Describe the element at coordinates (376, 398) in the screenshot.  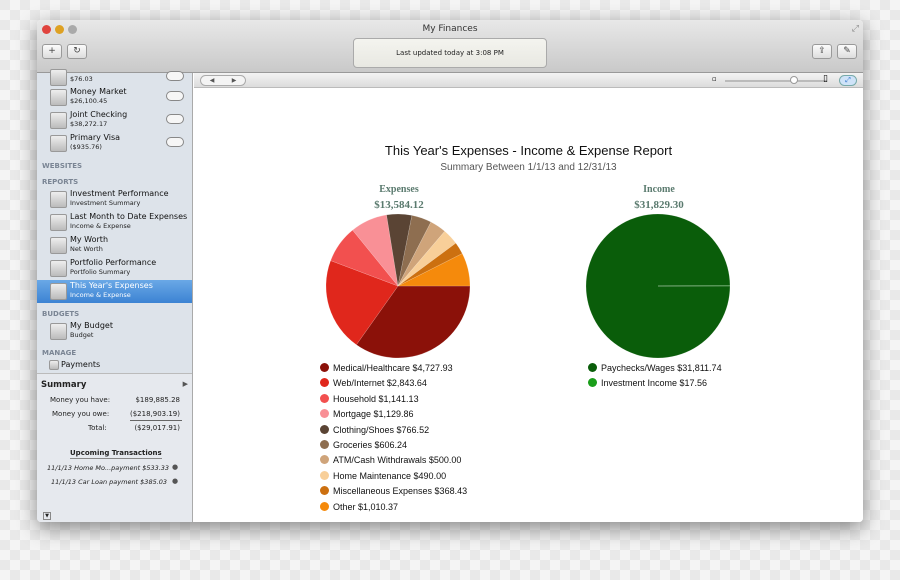
I see `legend-label: Household $1,141.13` at that location.